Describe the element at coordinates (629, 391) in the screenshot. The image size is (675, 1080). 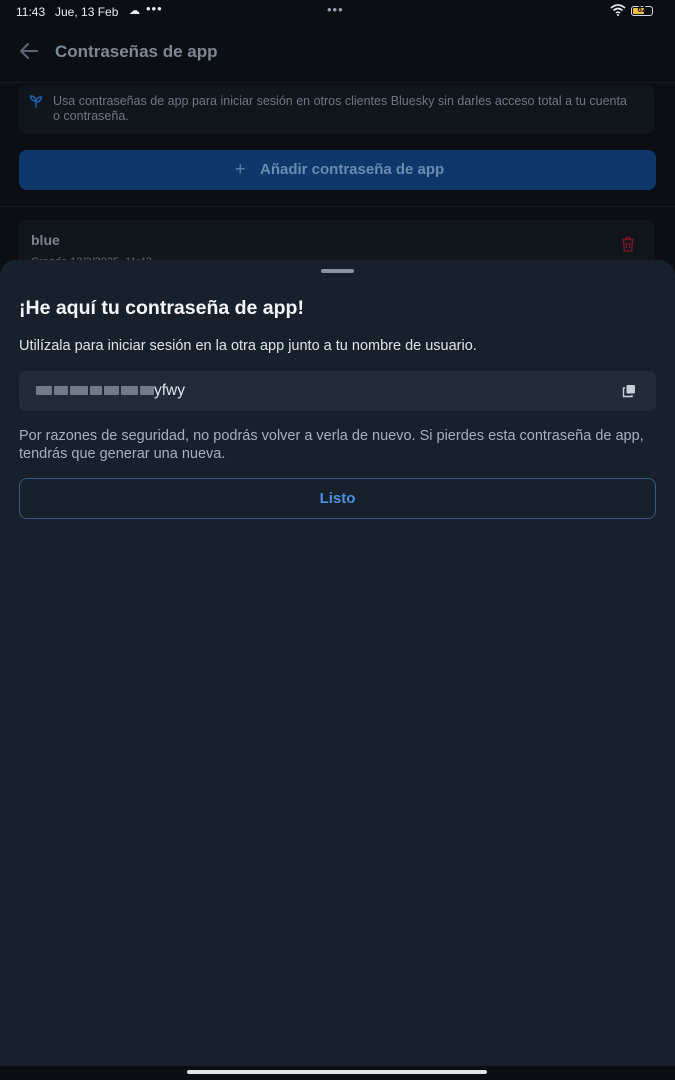
I see `copy-icon` at that location.